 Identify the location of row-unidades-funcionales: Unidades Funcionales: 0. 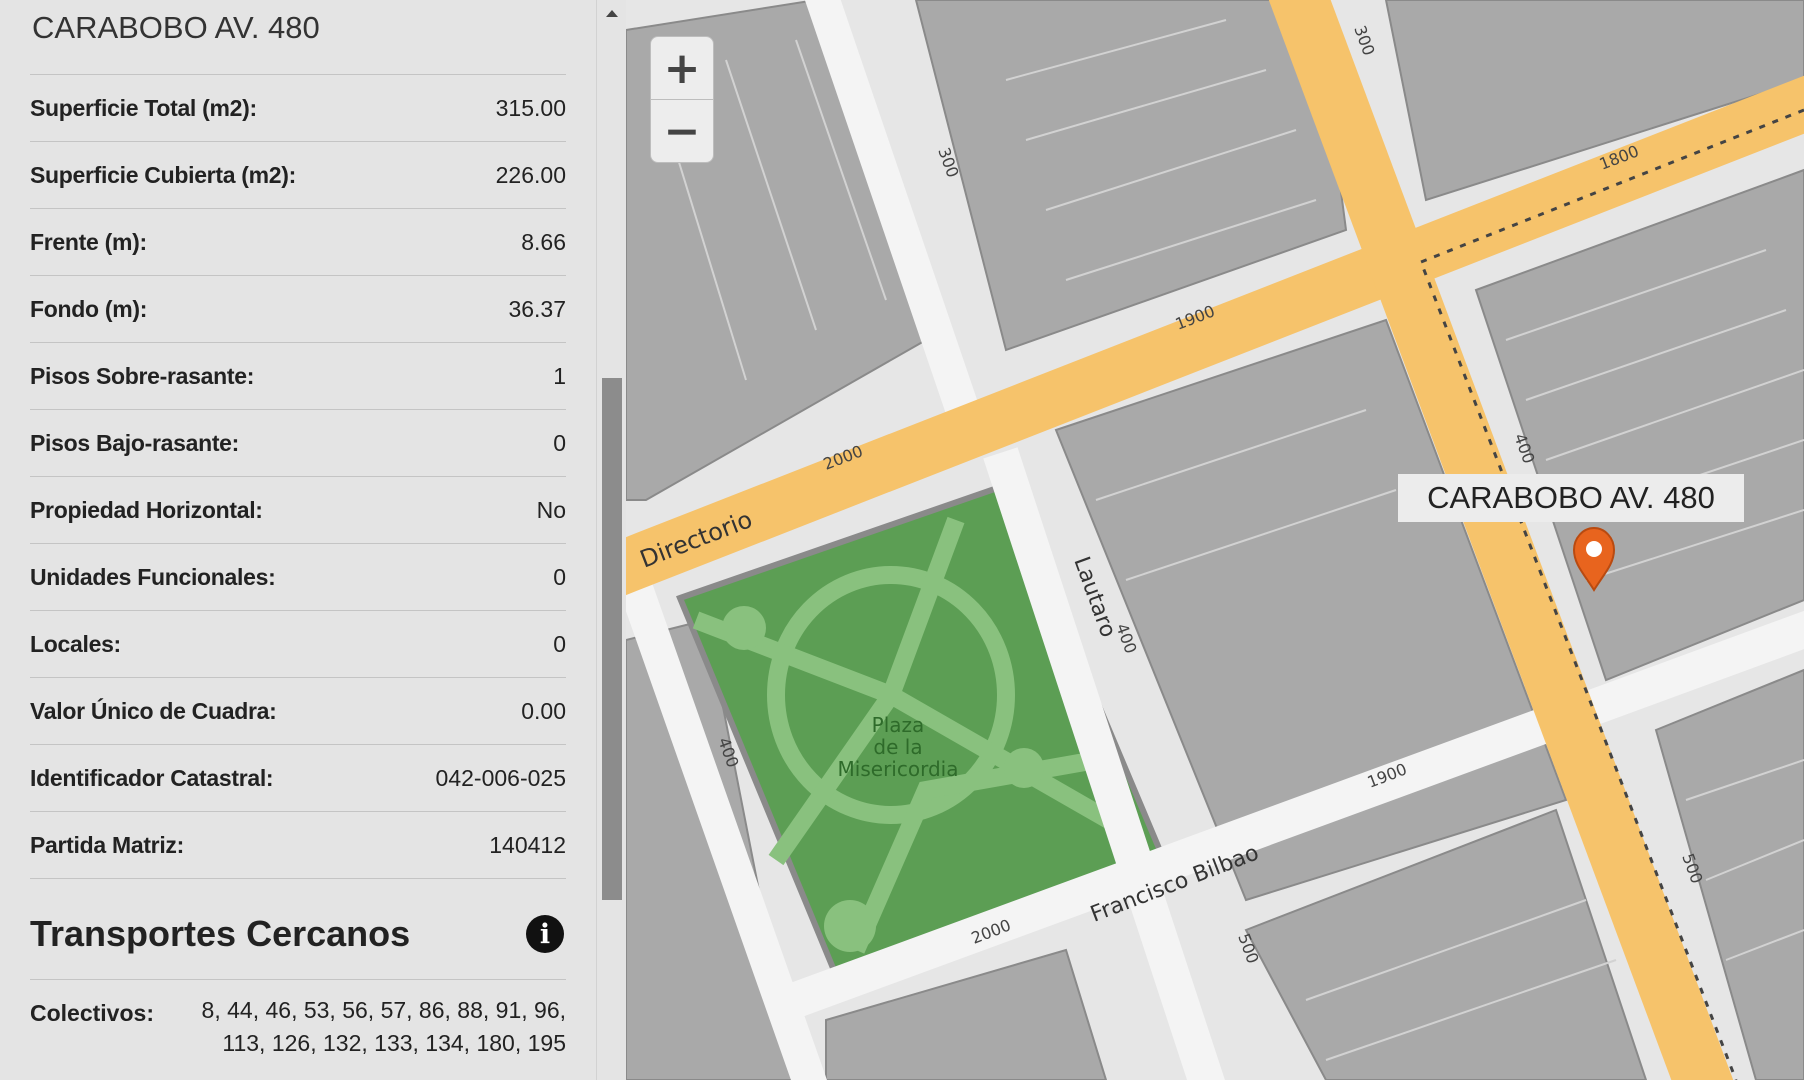
(298, 577).